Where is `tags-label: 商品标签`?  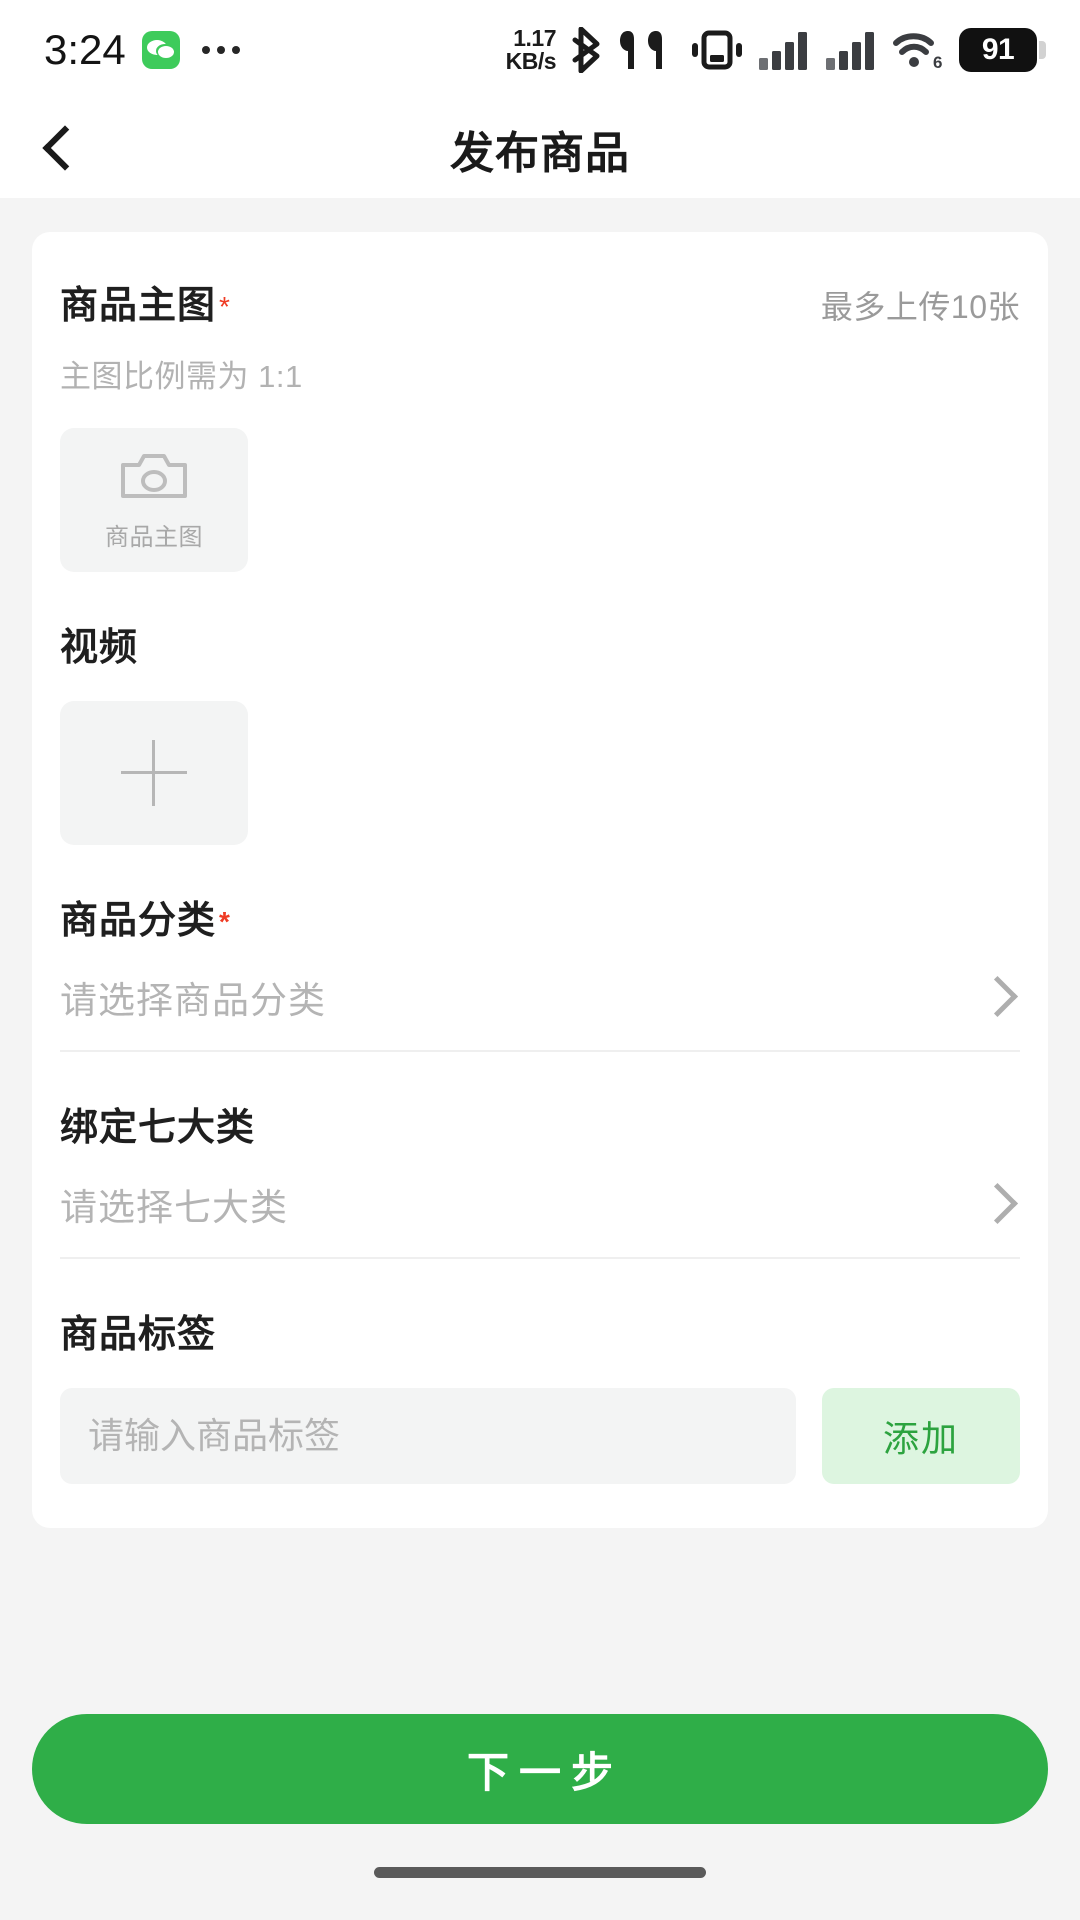
tags-label: 商品标签 is located at coordinates (138, 1335).